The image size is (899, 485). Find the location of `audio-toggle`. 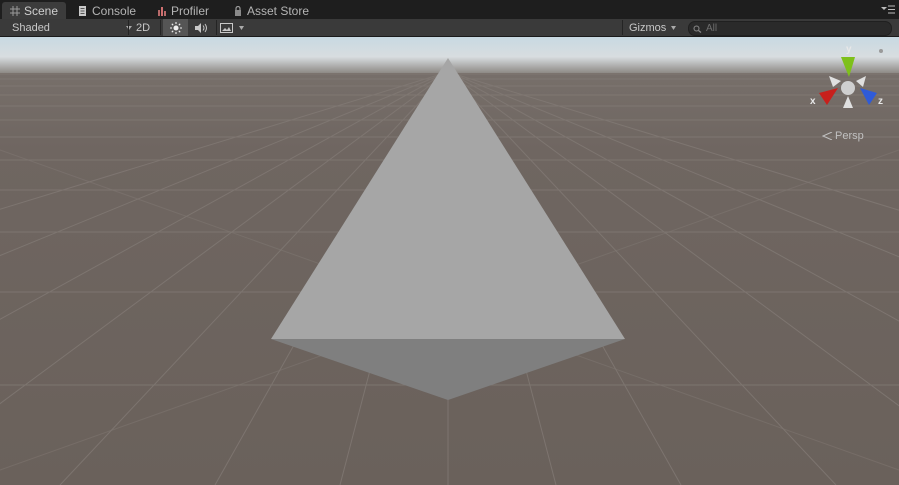

audio-toggle is located at coordinates (202, 27).